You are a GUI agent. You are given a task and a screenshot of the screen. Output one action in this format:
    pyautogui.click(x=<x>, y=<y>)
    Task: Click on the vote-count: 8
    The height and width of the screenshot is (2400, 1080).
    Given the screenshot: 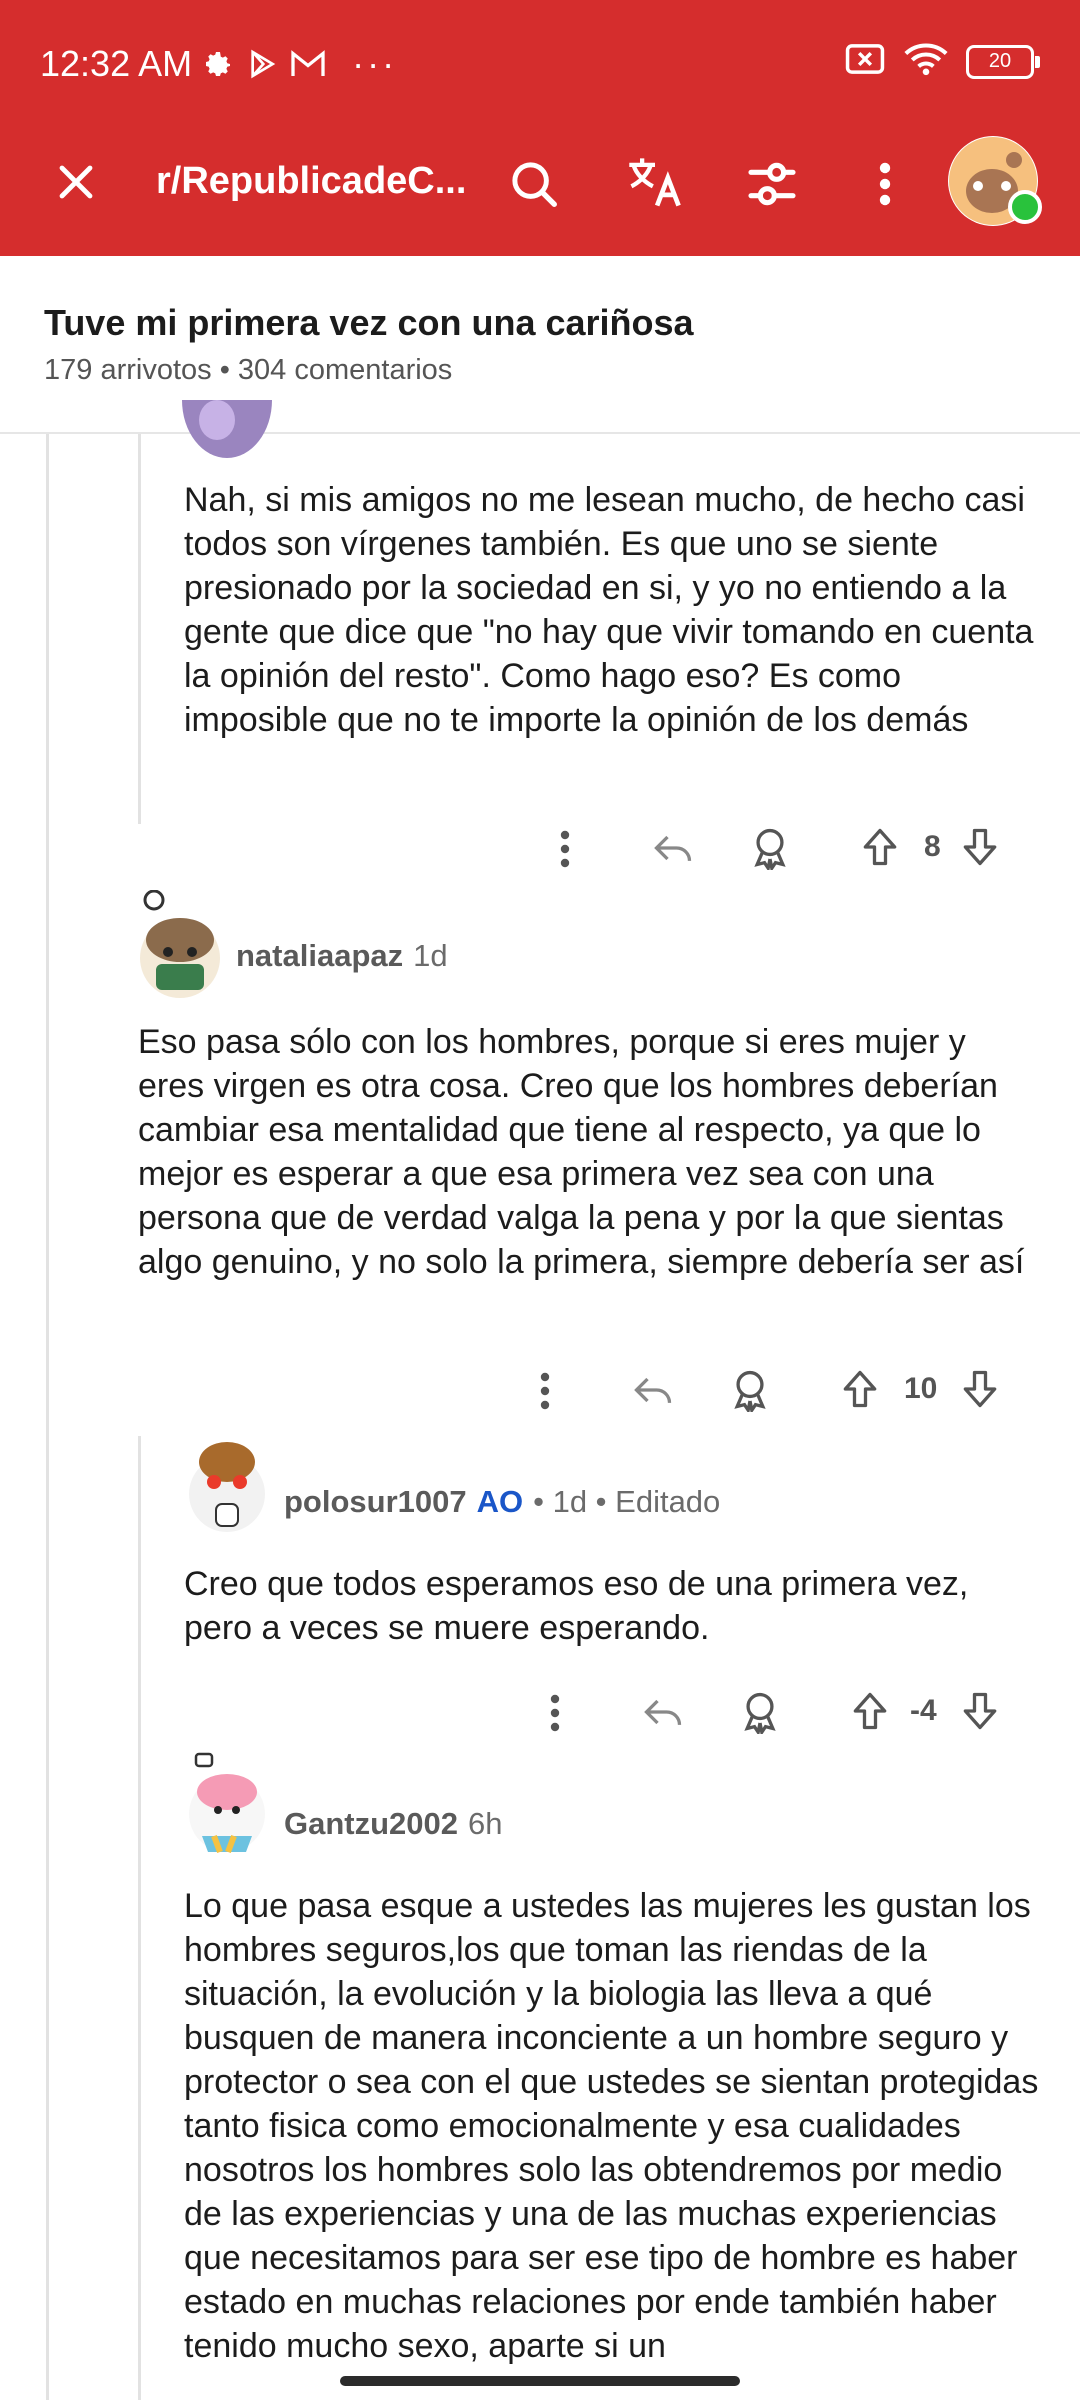 What is the action you would take?
    pyautogui.click(x=932, y=846)
    